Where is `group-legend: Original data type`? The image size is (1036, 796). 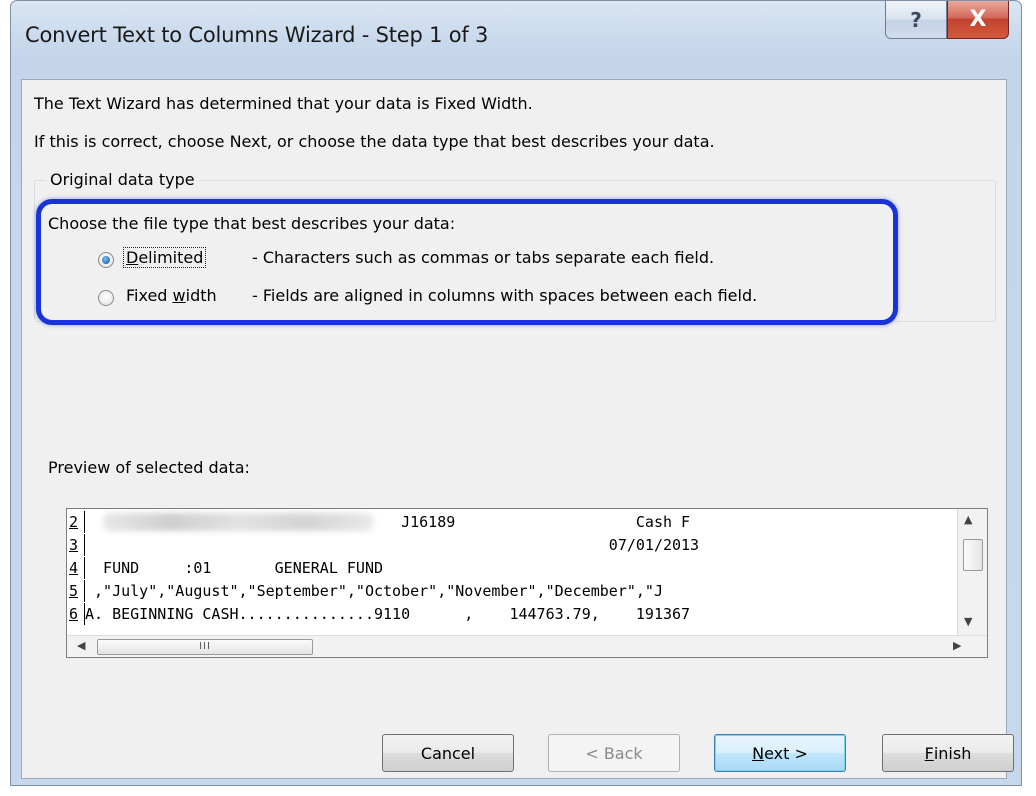 group-legend: Original data type is located at coordinates (122, 179).